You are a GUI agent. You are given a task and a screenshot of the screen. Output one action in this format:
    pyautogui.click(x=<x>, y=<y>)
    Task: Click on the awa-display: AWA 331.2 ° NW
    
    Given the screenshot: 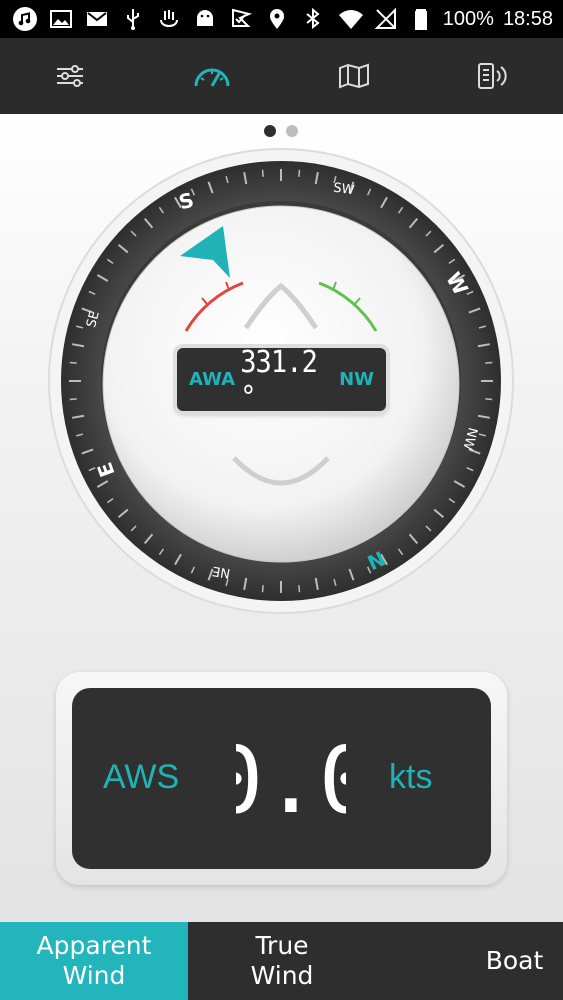 What is the action you would take?
    pyautogui.click(x=281, y=380)
    